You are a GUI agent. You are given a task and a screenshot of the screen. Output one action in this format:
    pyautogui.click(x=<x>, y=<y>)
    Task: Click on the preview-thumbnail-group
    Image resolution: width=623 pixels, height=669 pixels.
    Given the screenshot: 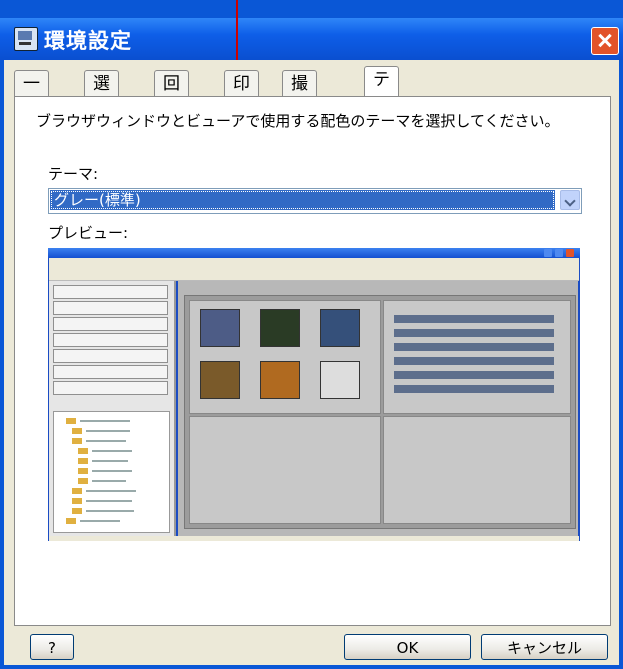 What is the action you would take?
    pyautogui.click(x=285, y=357)
    